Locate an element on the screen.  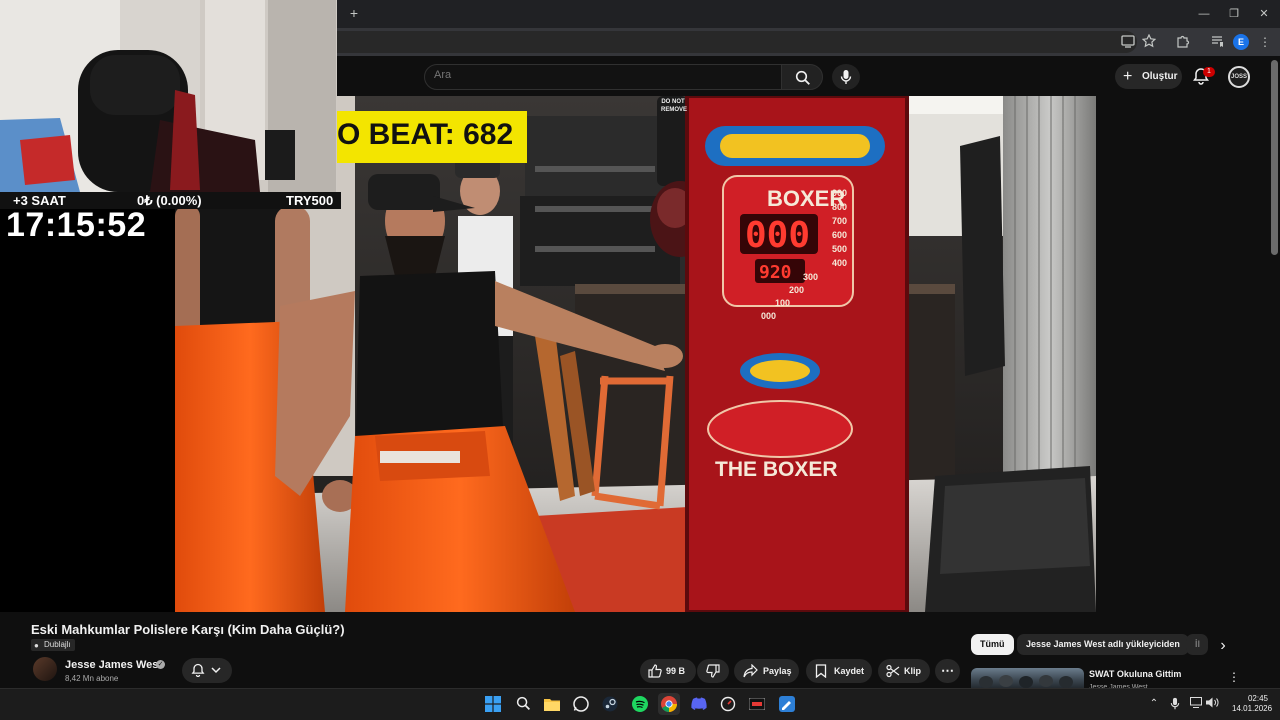
machine-sign: THE BOXER is located at coordinates (776, 469).